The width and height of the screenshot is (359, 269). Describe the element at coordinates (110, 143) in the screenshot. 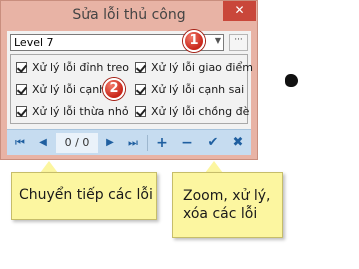

I see `next-icon: ▶` at that location.